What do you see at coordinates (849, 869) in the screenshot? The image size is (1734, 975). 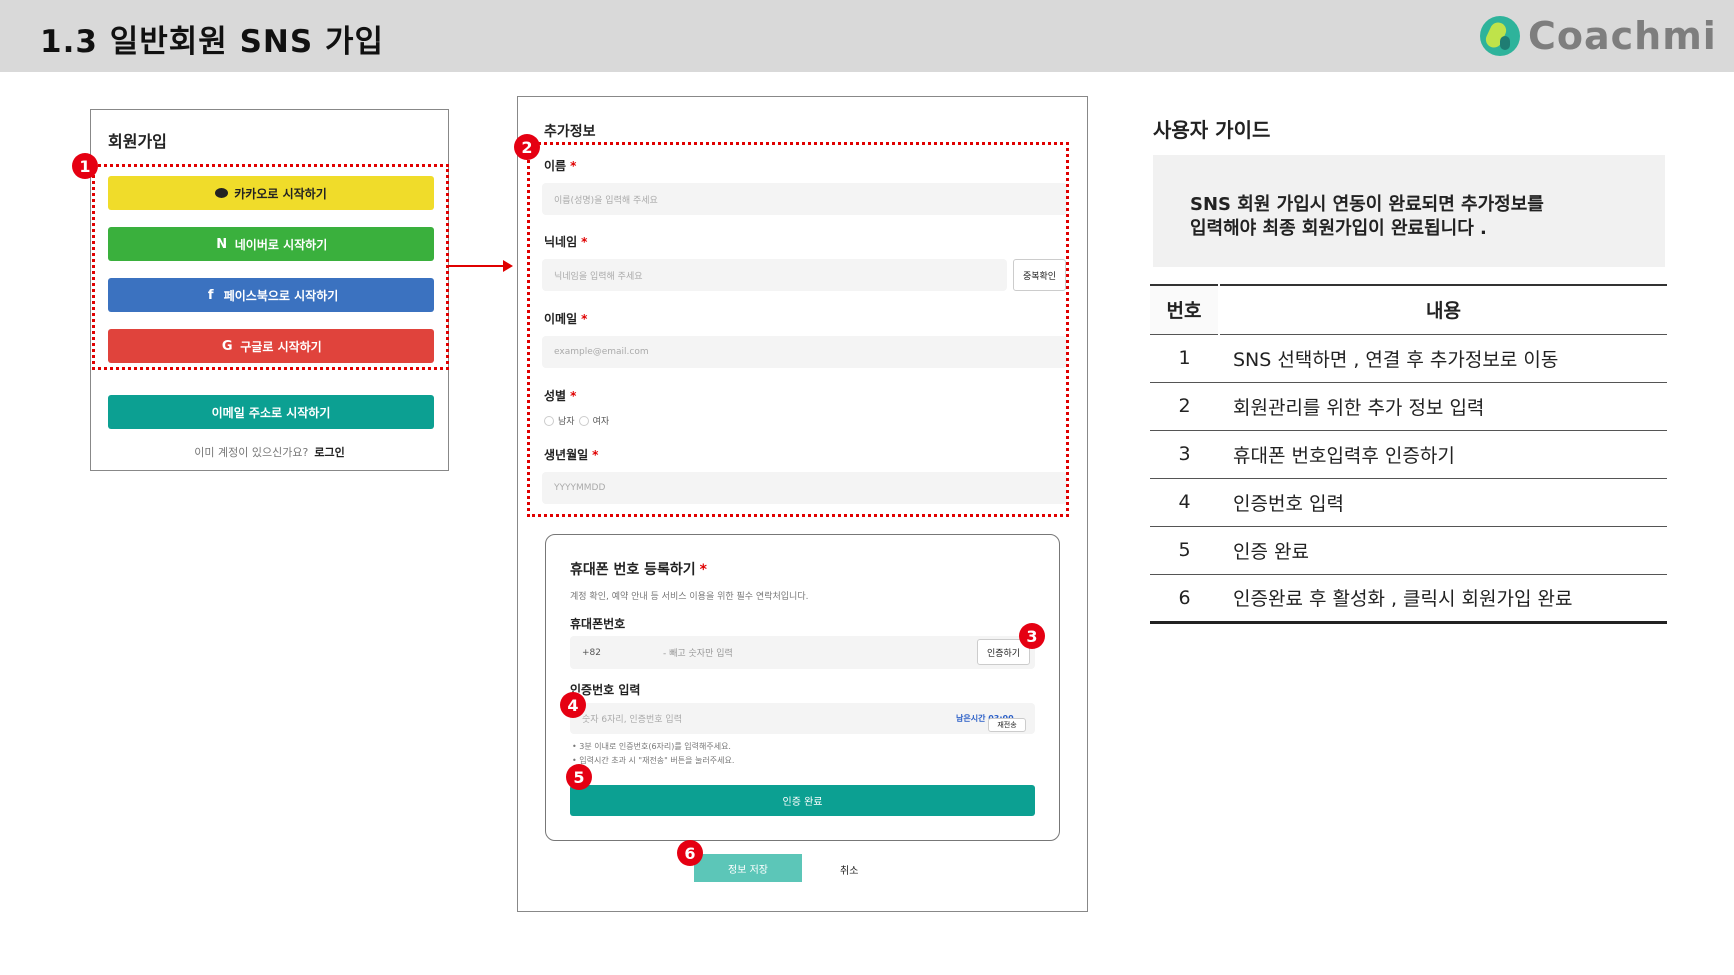 I see `cancel-button: 취소` at bounding box center [849, 869].